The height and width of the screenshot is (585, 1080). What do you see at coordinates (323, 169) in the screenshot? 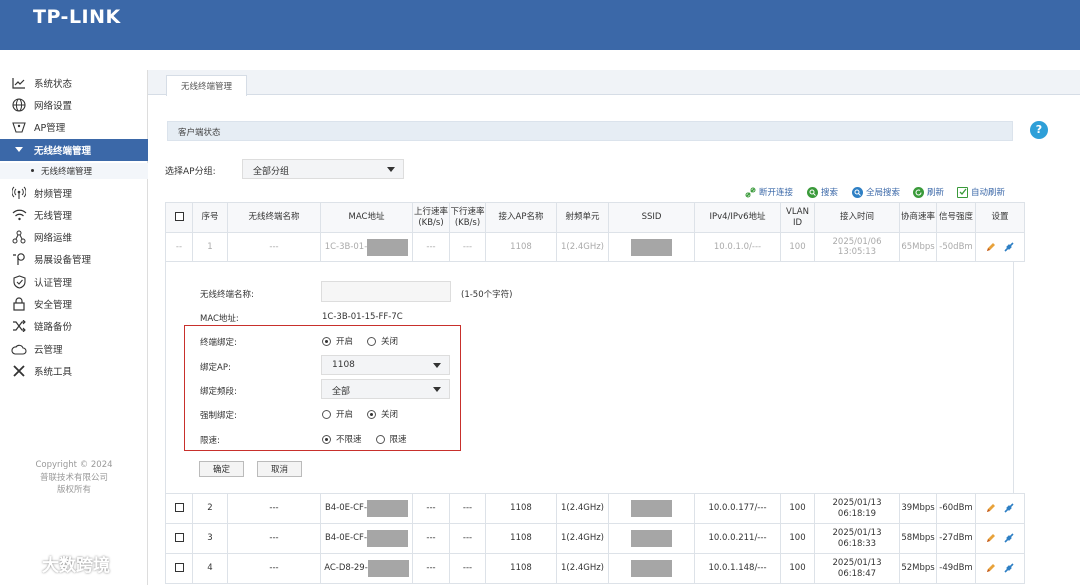
I see `ap-group-select: 全部分组` at bounding box center [323, 169].